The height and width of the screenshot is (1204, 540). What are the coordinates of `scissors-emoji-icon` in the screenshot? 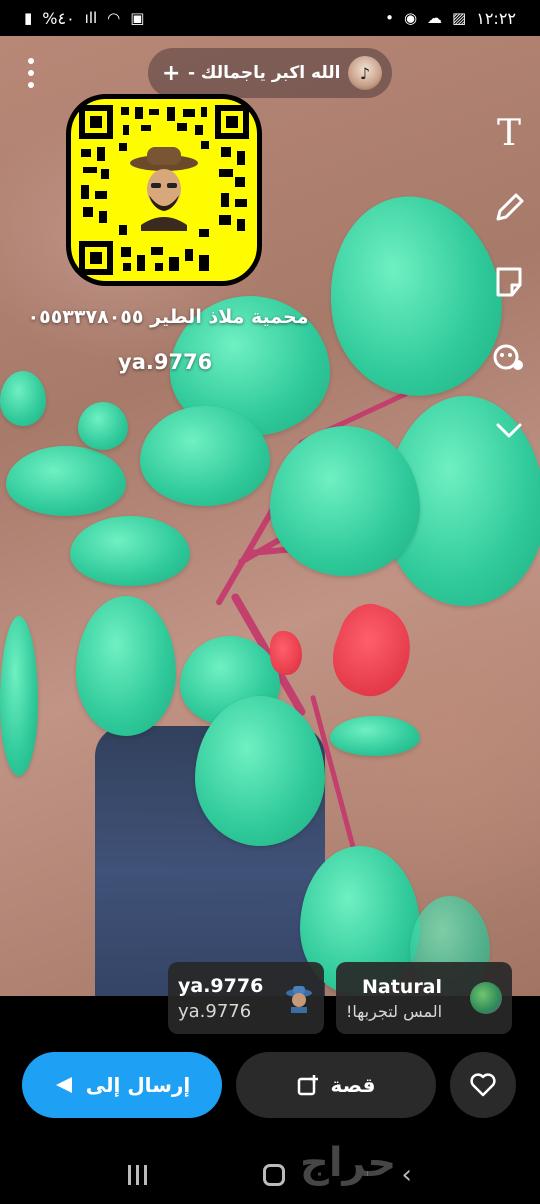 It's located at (508, 357).